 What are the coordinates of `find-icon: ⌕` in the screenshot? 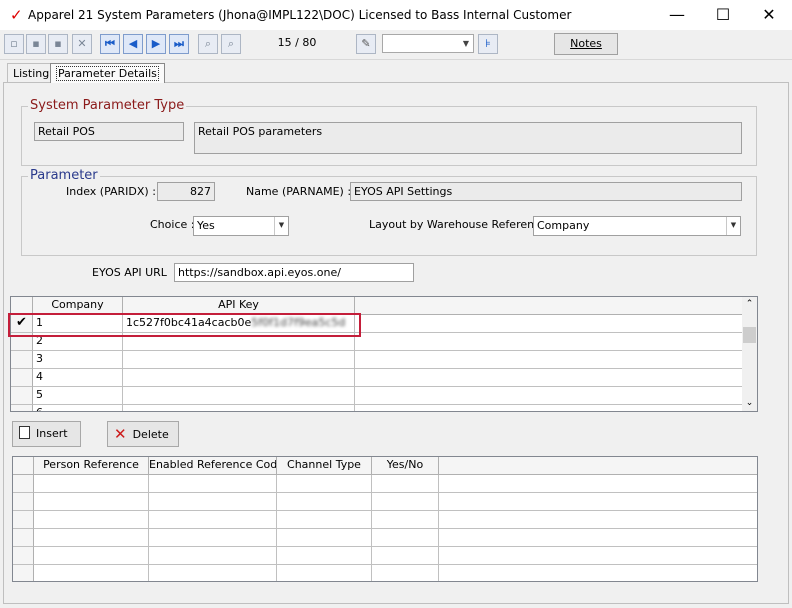 It's located at (231, 44).